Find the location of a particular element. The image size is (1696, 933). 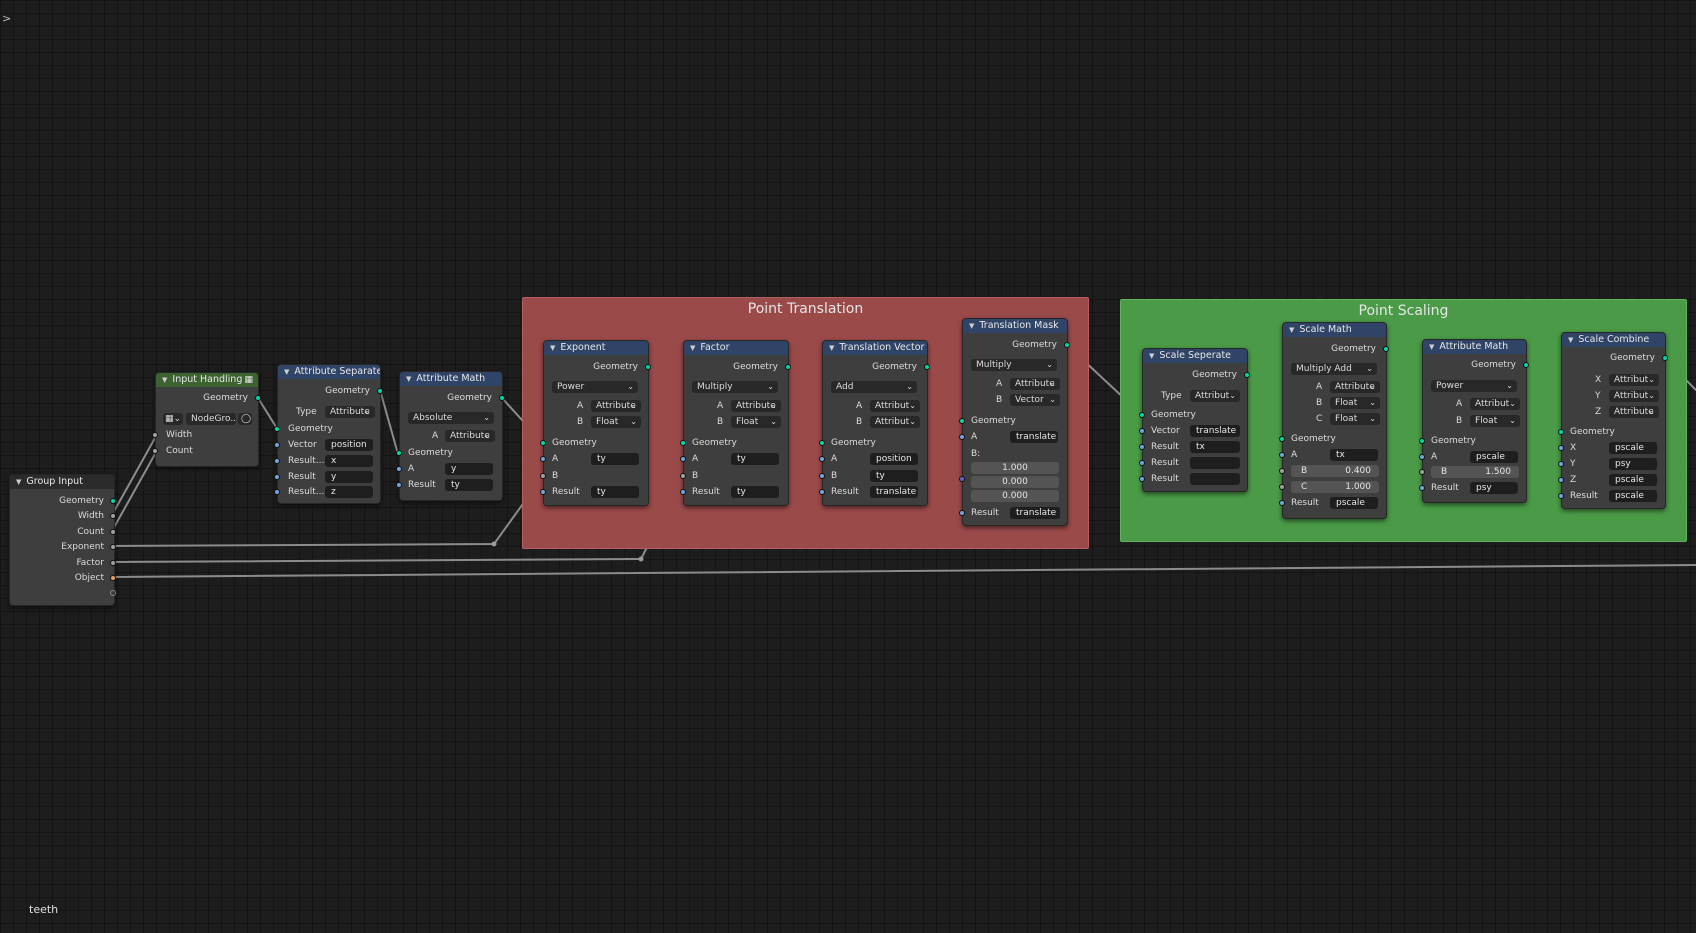

reroute-exponent is located at coordinates (494, 544).